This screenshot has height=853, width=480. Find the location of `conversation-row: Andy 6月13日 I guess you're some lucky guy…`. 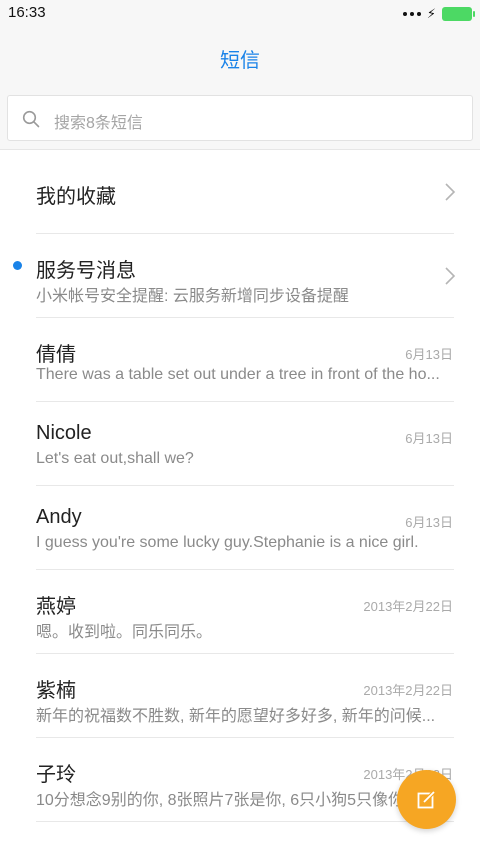

conversation-row: Andy 6月13日 I guess you're some lucky guy… is located at coordinates (240, 528).